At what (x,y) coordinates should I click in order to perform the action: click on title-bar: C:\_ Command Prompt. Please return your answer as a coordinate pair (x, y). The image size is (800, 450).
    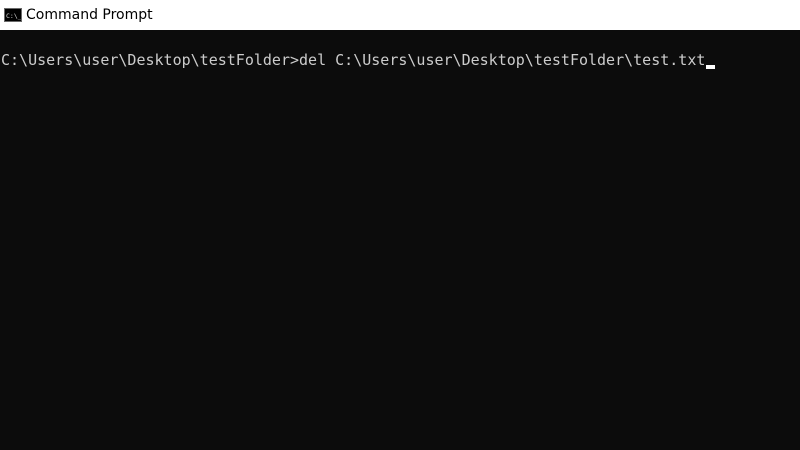
    Looking at the image, I should click on (400, 15).